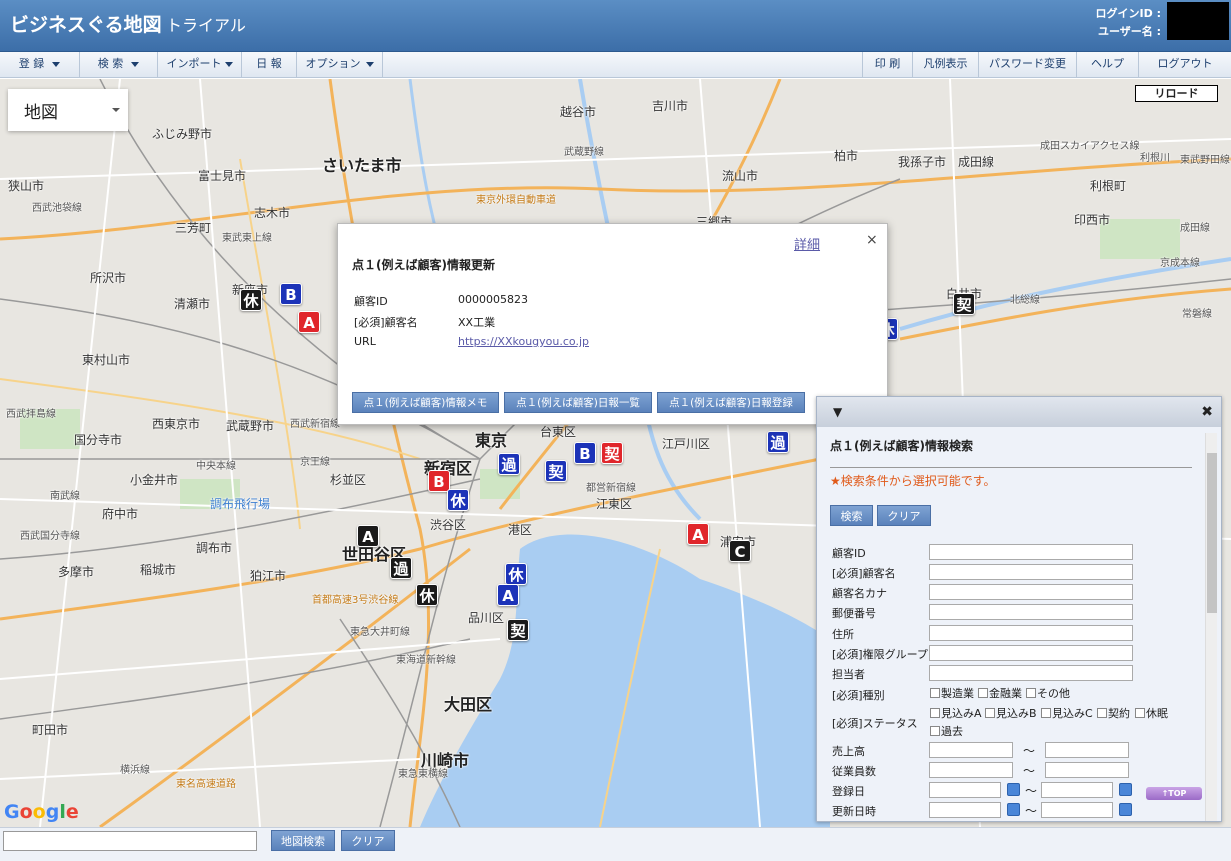  I want to click on nav-logout: ログアウト, so click(1184, 65).